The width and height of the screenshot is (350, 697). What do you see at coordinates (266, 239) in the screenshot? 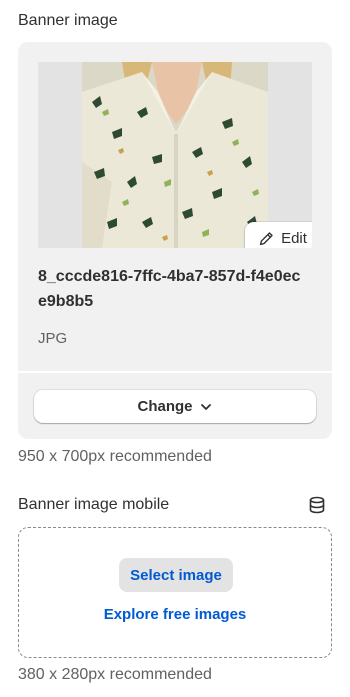
I see `pencil-icon` at bounding box center [266, 239].